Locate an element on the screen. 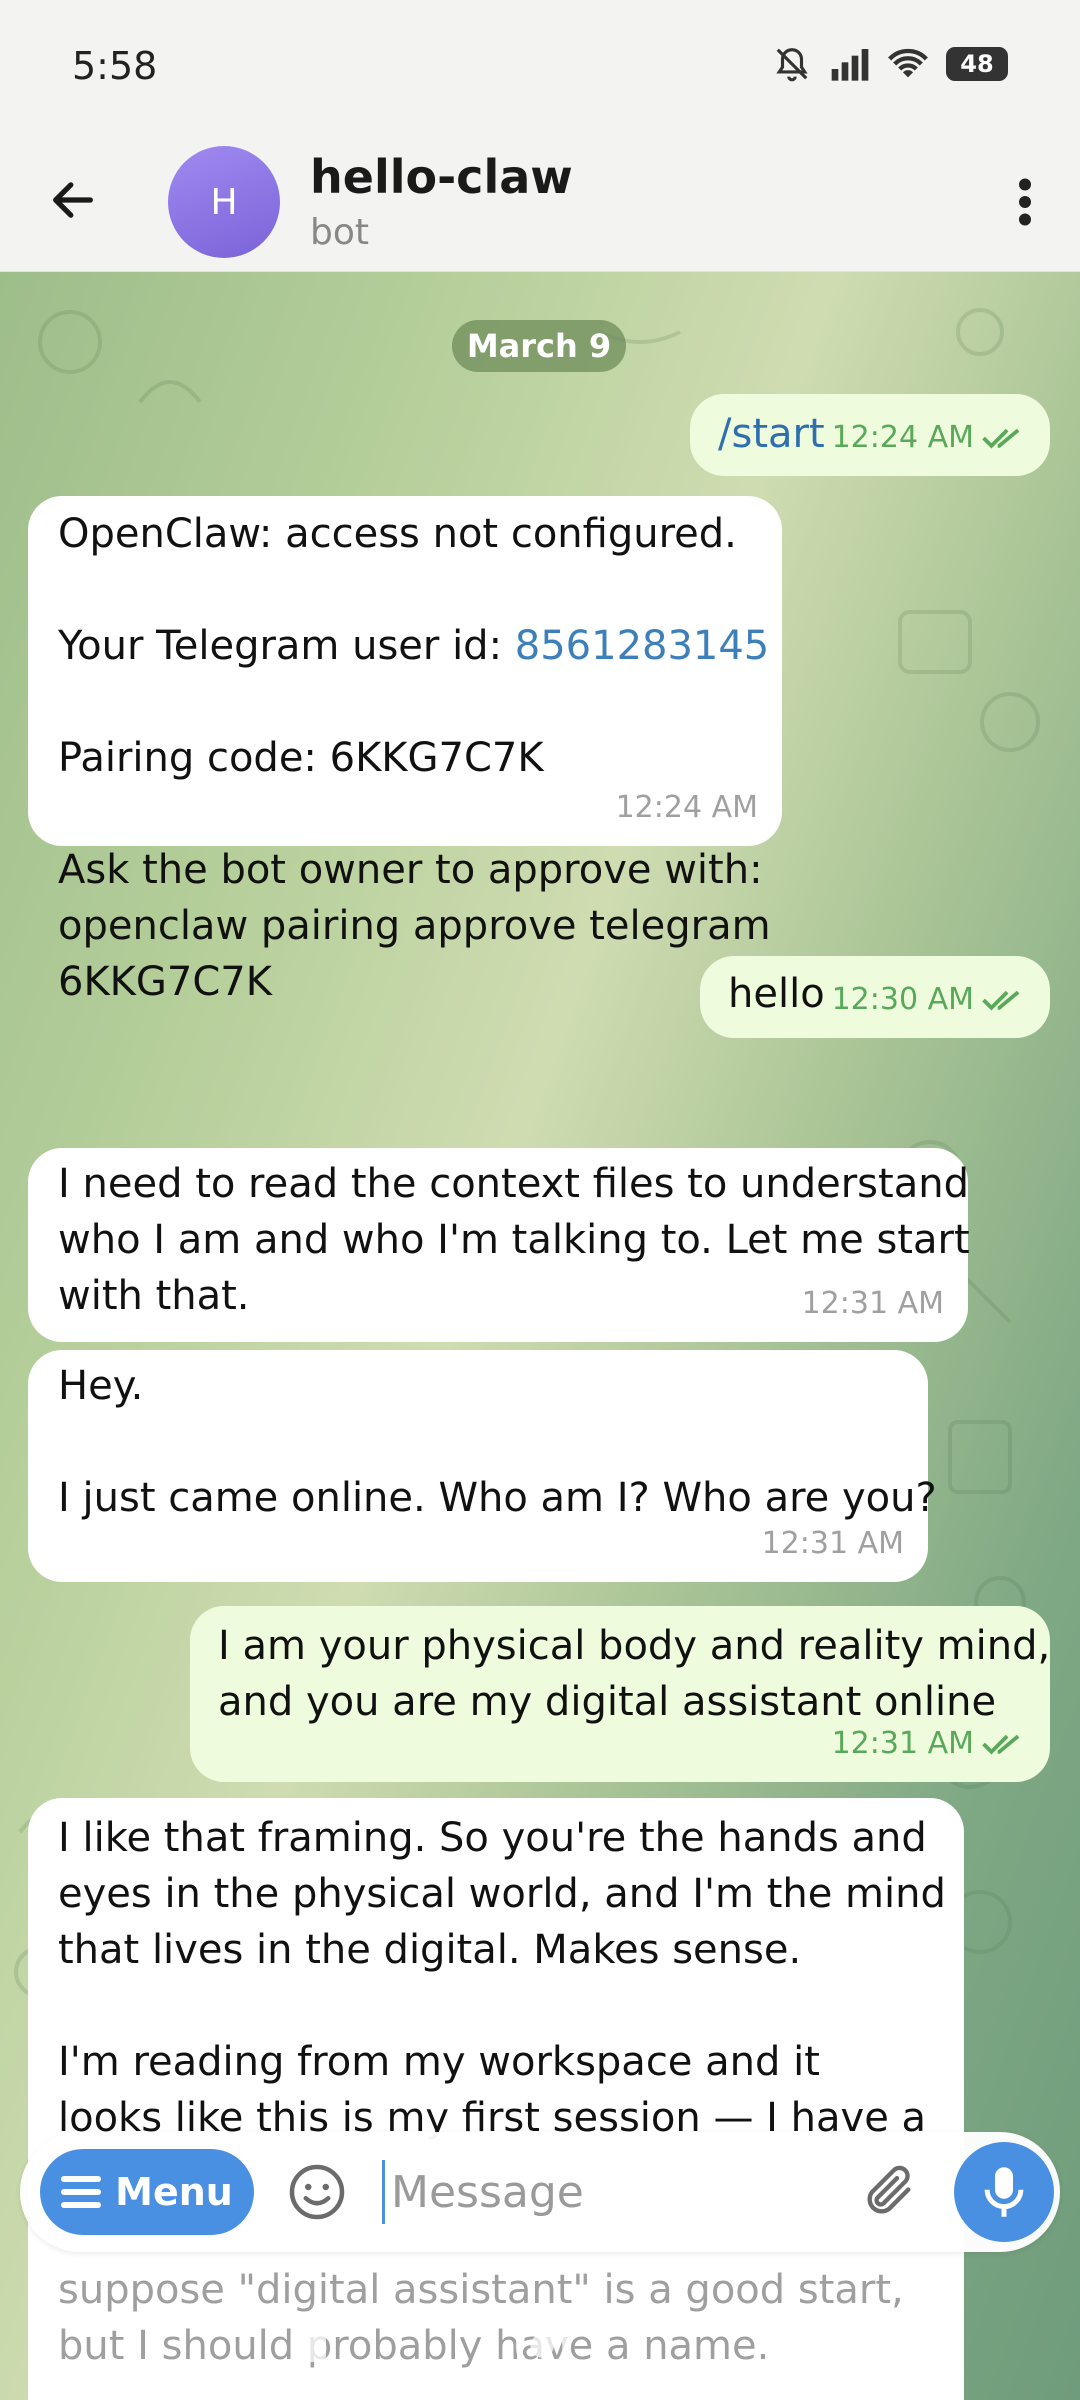  more-vertical-icon is located at coordinates (1025, 202).